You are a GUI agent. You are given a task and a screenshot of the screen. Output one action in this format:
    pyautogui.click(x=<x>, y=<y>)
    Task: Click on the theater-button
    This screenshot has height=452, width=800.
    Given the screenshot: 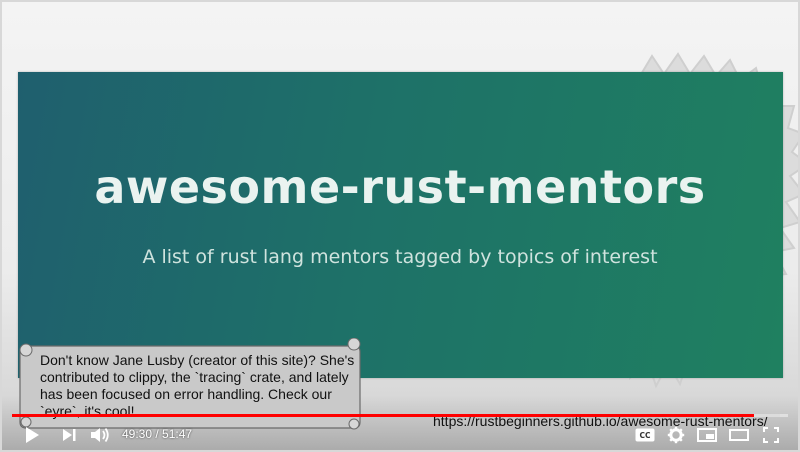 What is the action you would take?
    pyautogui.click(x=739, y=435)
    